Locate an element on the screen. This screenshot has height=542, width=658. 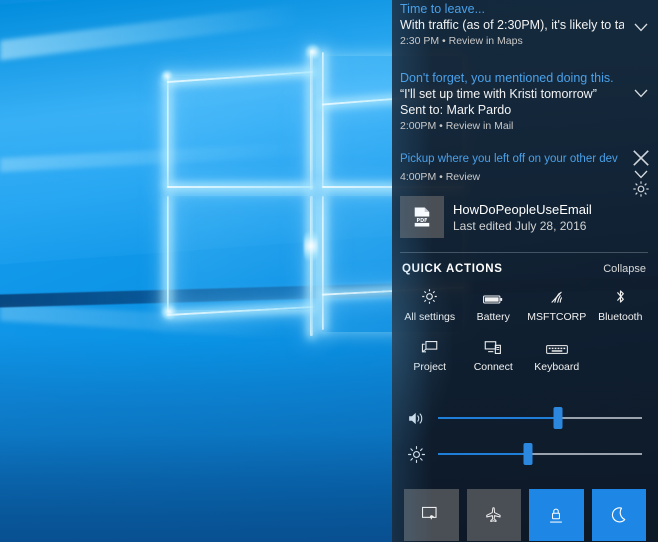
quick-action-label: MSFTCORP is located at coordinates (557, 317).